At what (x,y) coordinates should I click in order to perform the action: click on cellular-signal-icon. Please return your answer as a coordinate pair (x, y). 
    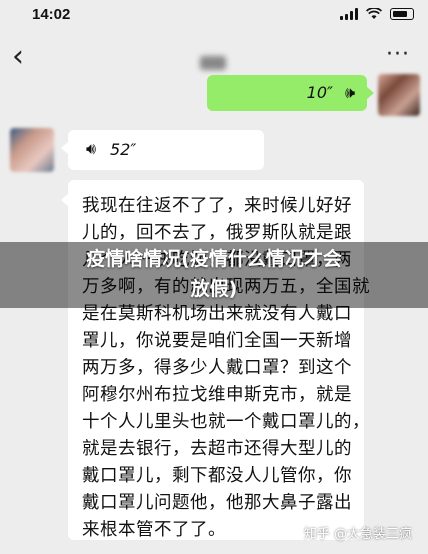
    Looking at the image, I should click on (349, 14).